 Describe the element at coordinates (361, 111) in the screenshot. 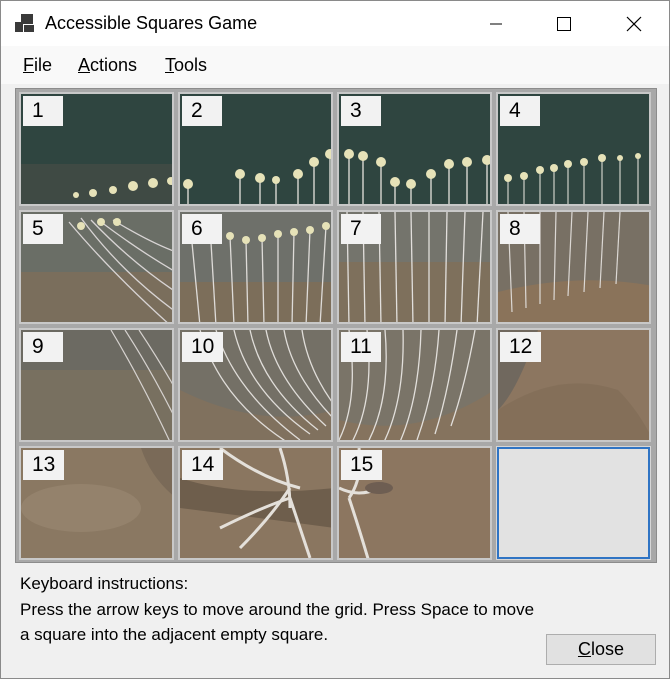

I see `tile-number: 3` at that location.